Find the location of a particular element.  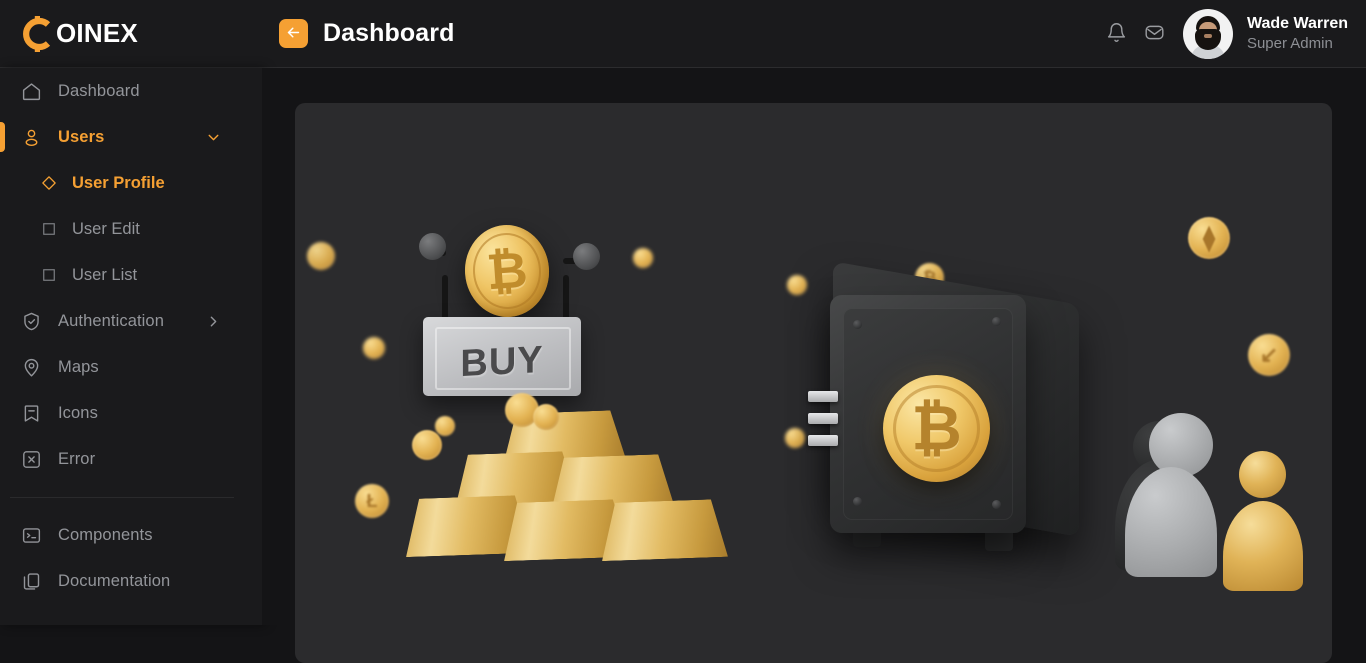

arrow-left-icon is located at coordinates (293, 34).